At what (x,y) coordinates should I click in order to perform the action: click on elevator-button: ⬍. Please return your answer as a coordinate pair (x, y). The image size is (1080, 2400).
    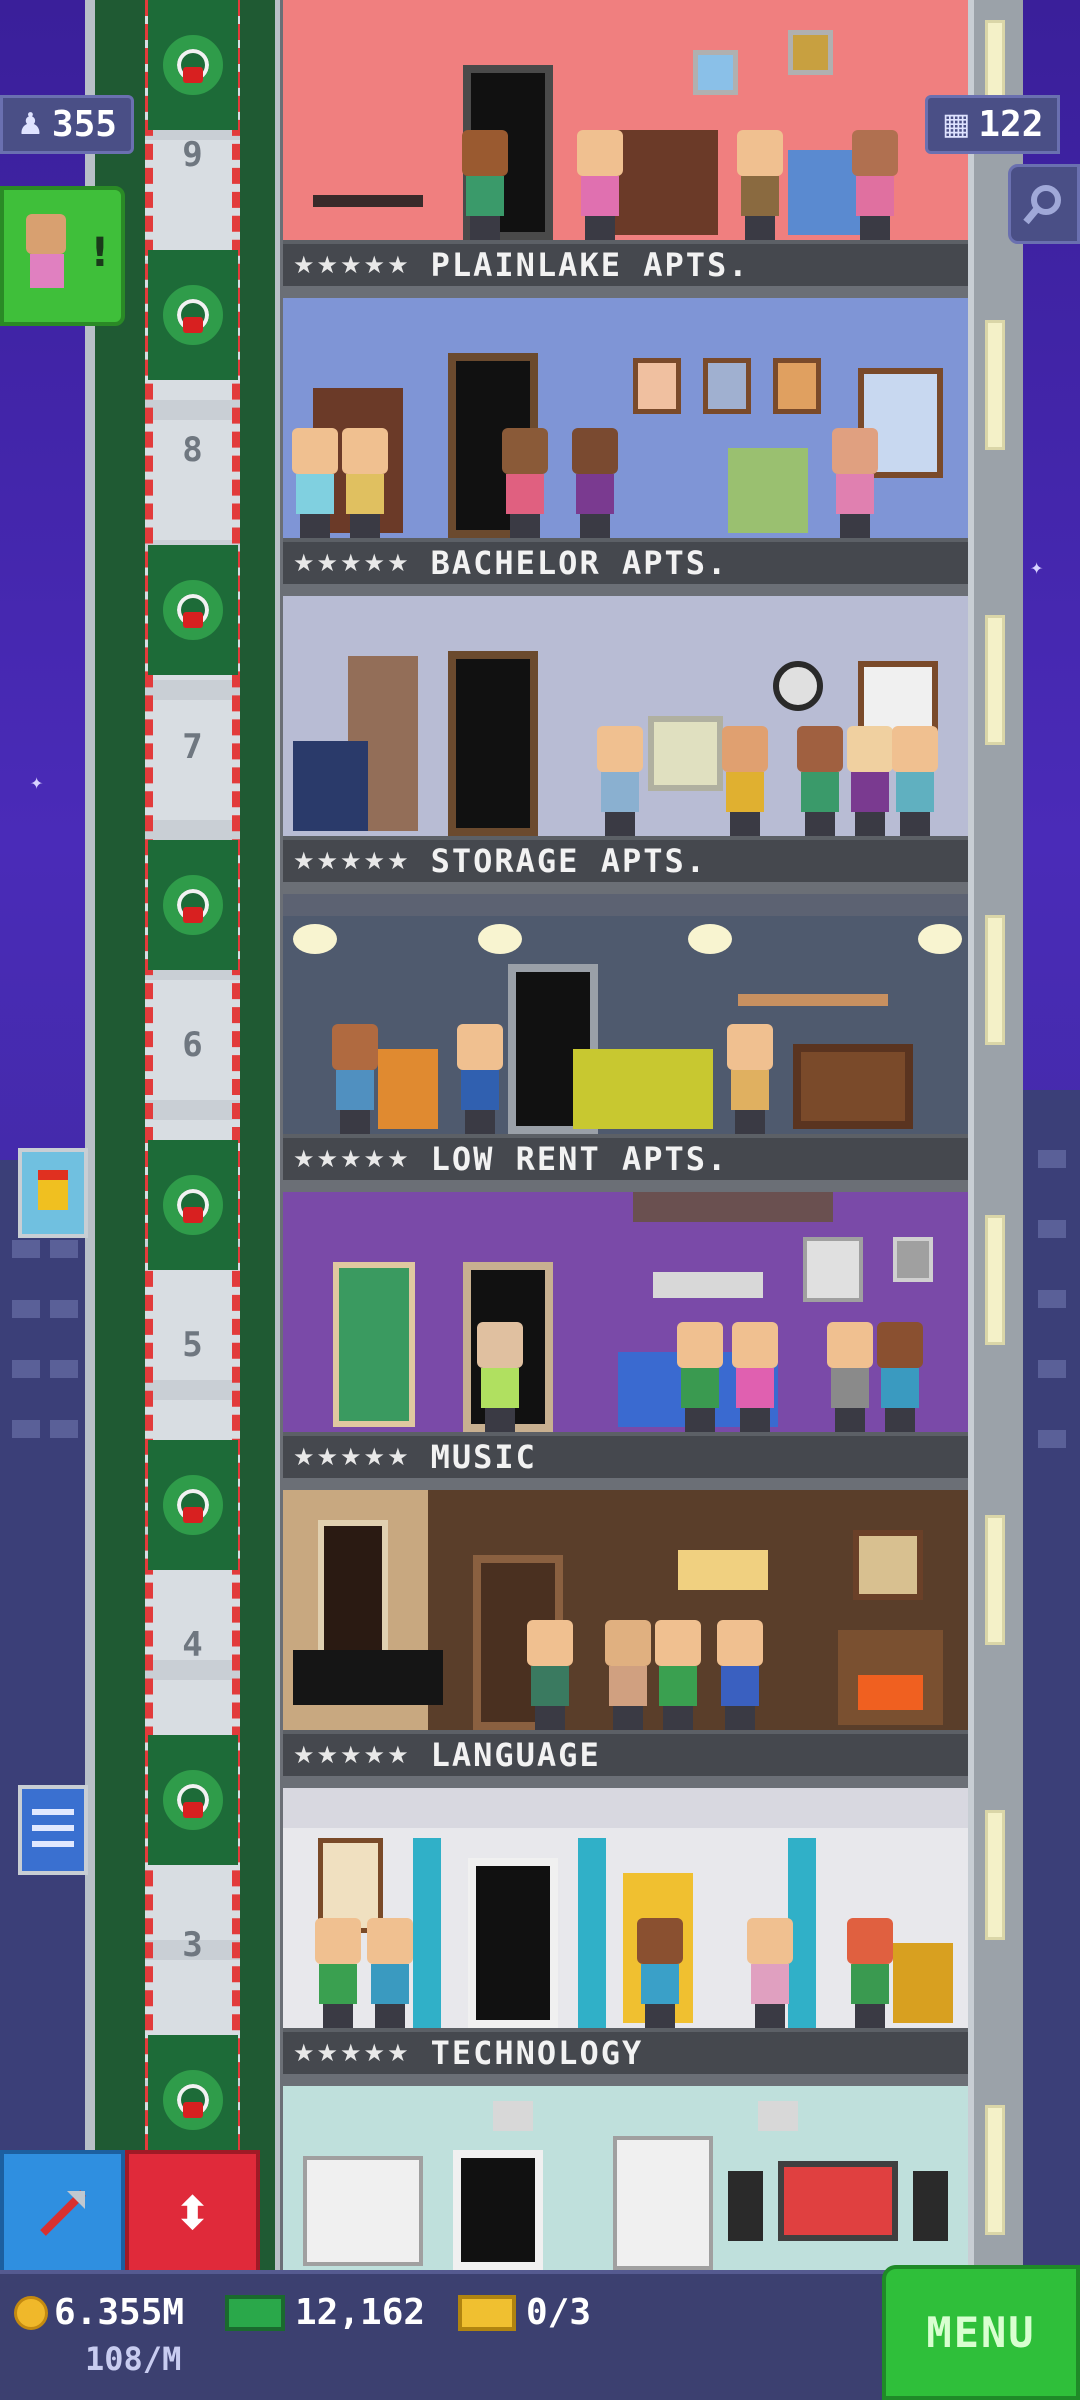
    Looking at the image, I should click on (192, 2212).